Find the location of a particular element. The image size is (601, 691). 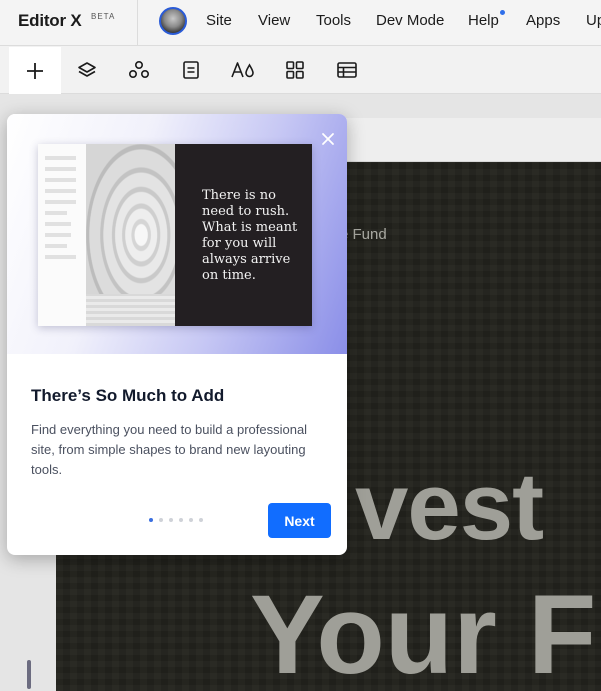

cms-button is located at coordinates (347, 70).